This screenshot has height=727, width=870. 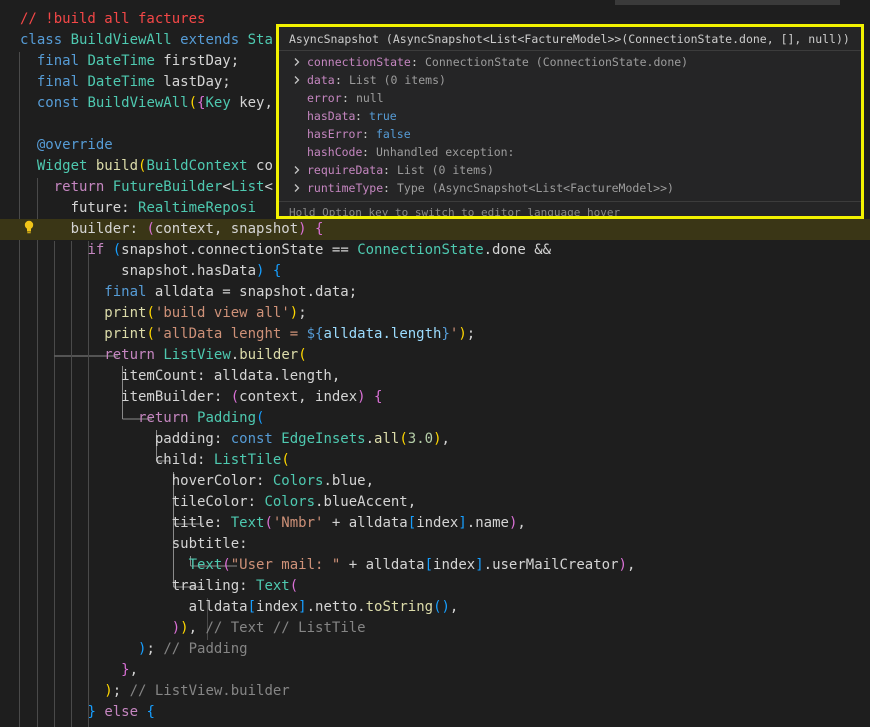 I want to click on scrollbar-thumb, so click(x=727, y=2).